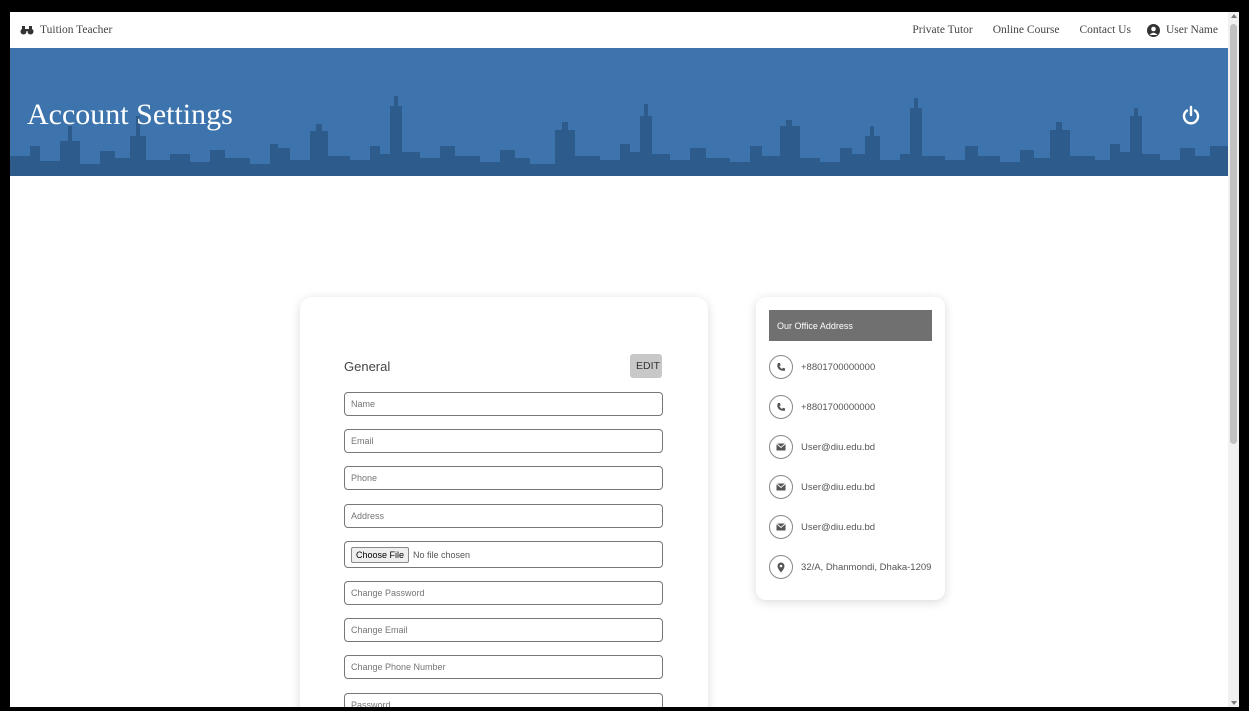  What do you see at coordinates (1153, 30) in the screenshot?
I see `user-avatar-icon` at bounding box center [1153, 30].